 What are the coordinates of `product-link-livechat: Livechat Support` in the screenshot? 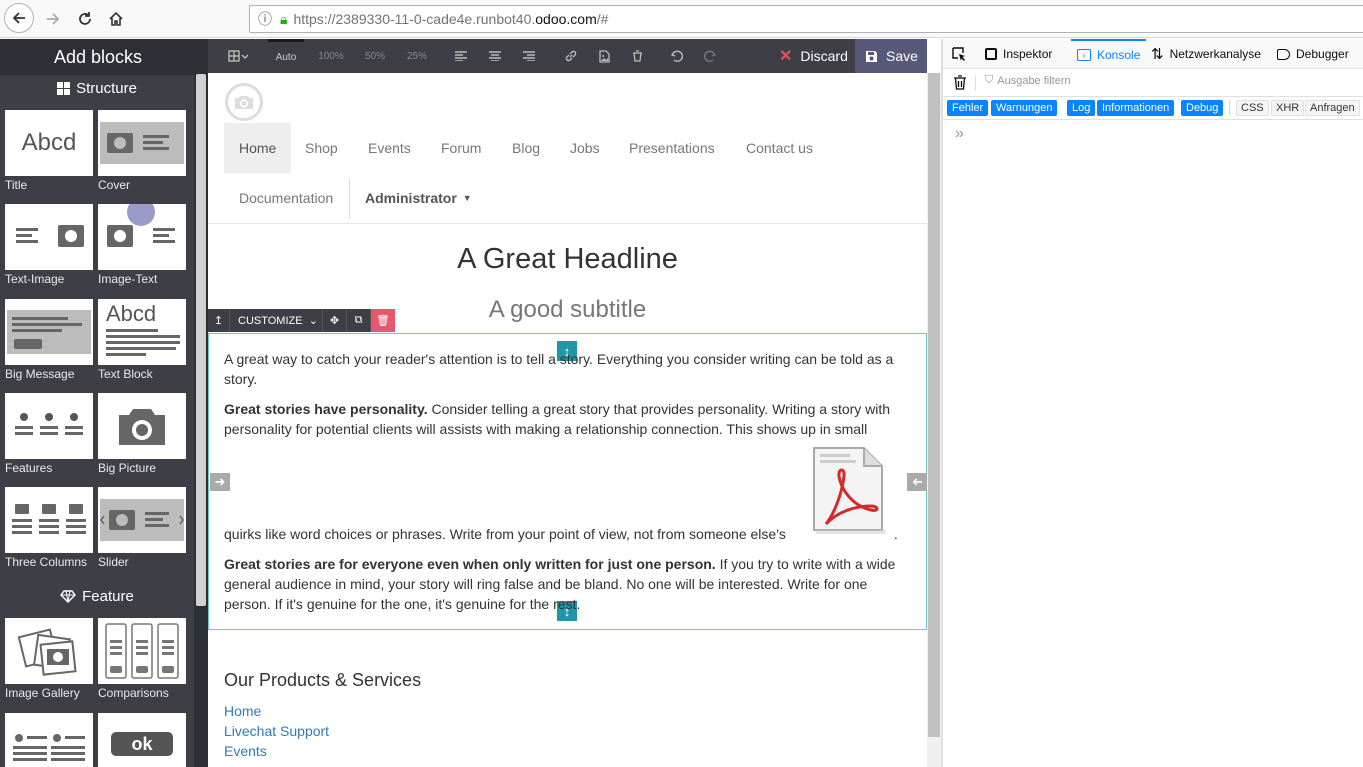 It's located at (276, 731).